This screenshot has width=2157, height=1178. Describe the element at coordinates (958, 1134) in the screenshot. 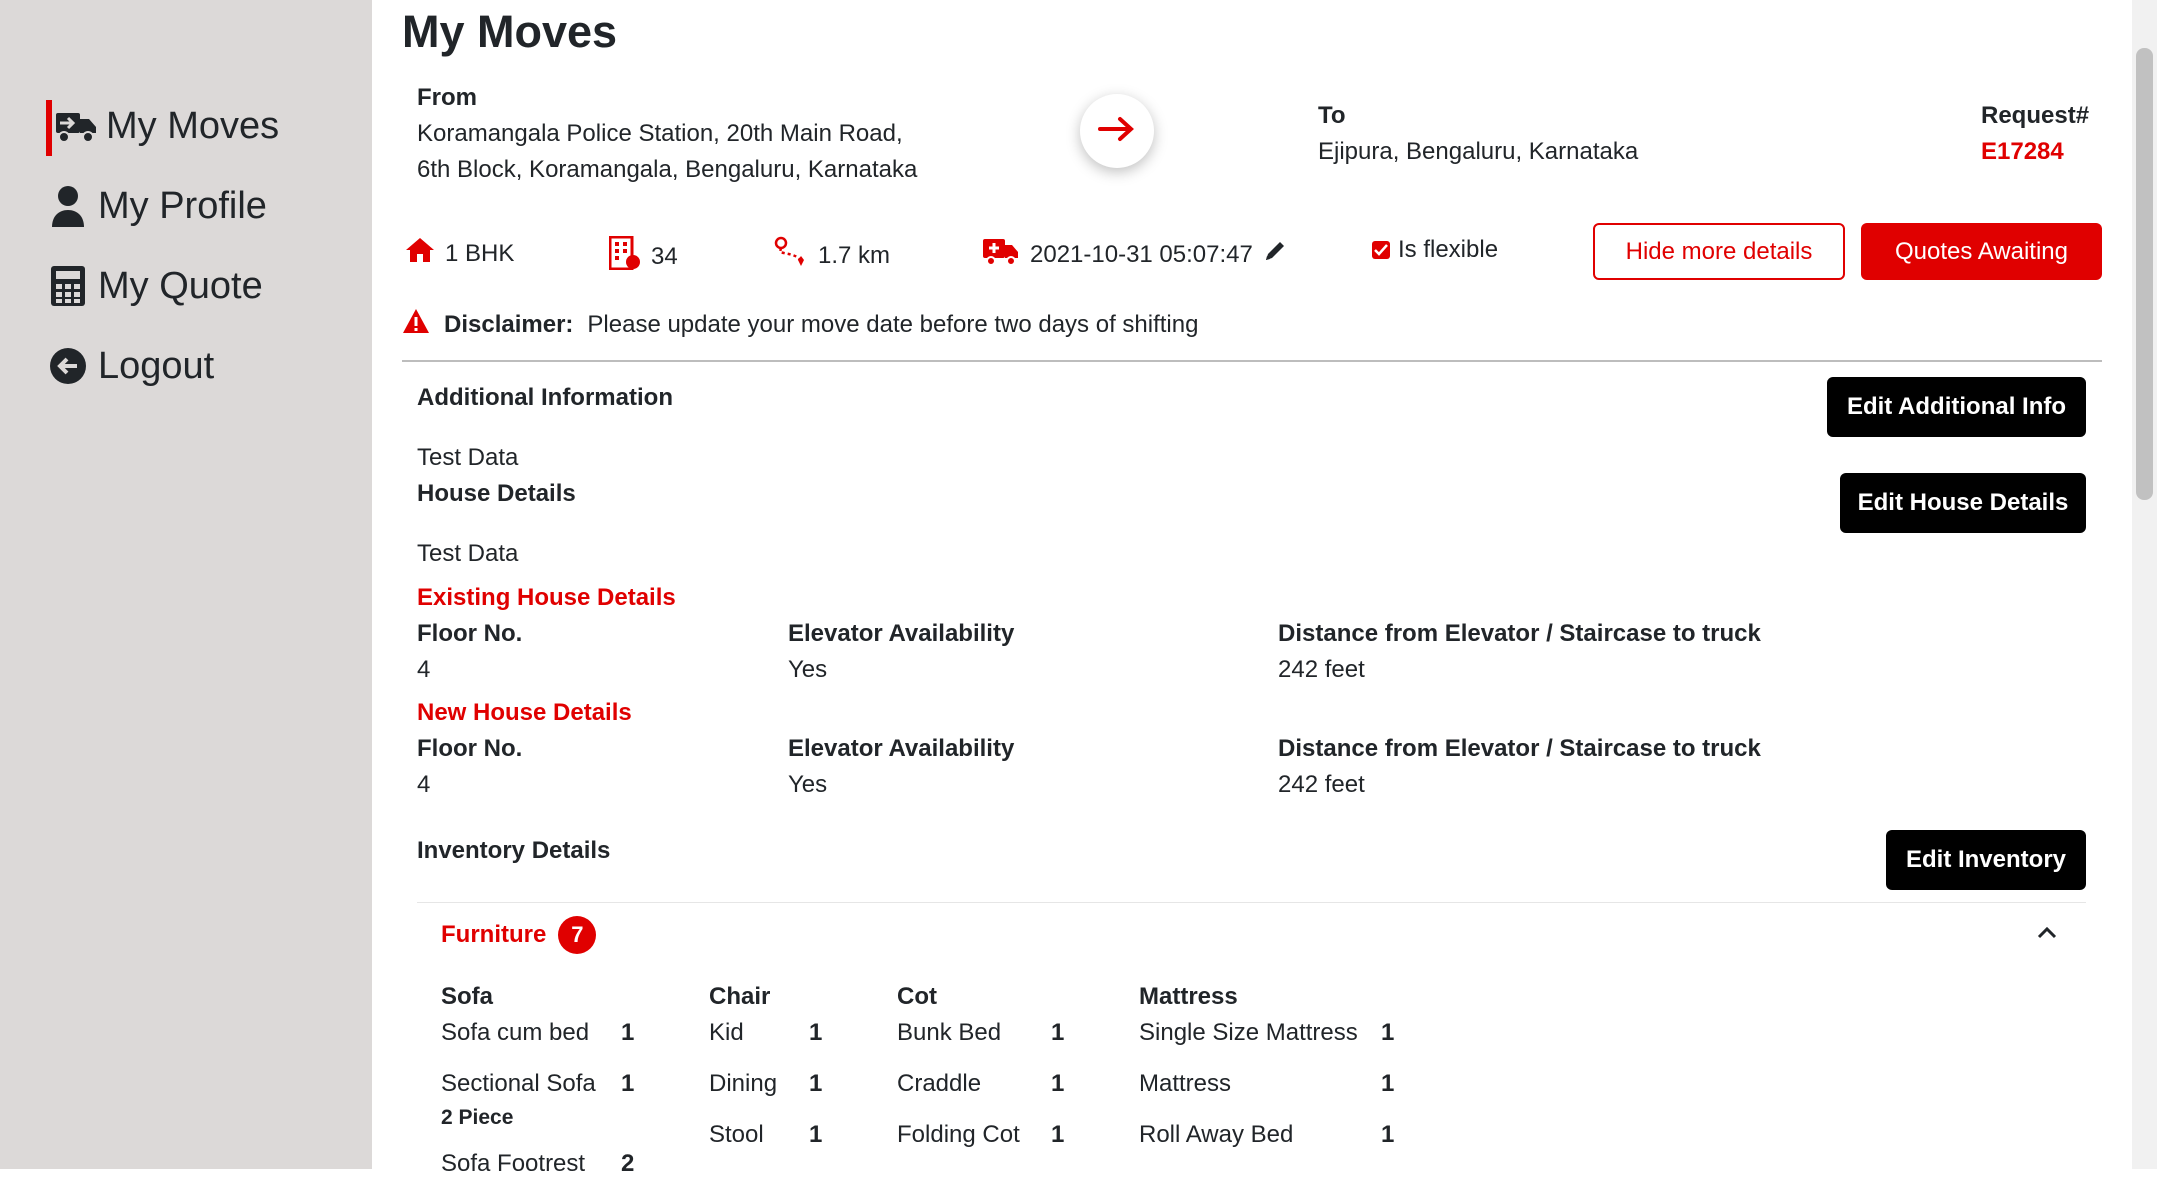

I see `item-name: Folding Cot` at that location.